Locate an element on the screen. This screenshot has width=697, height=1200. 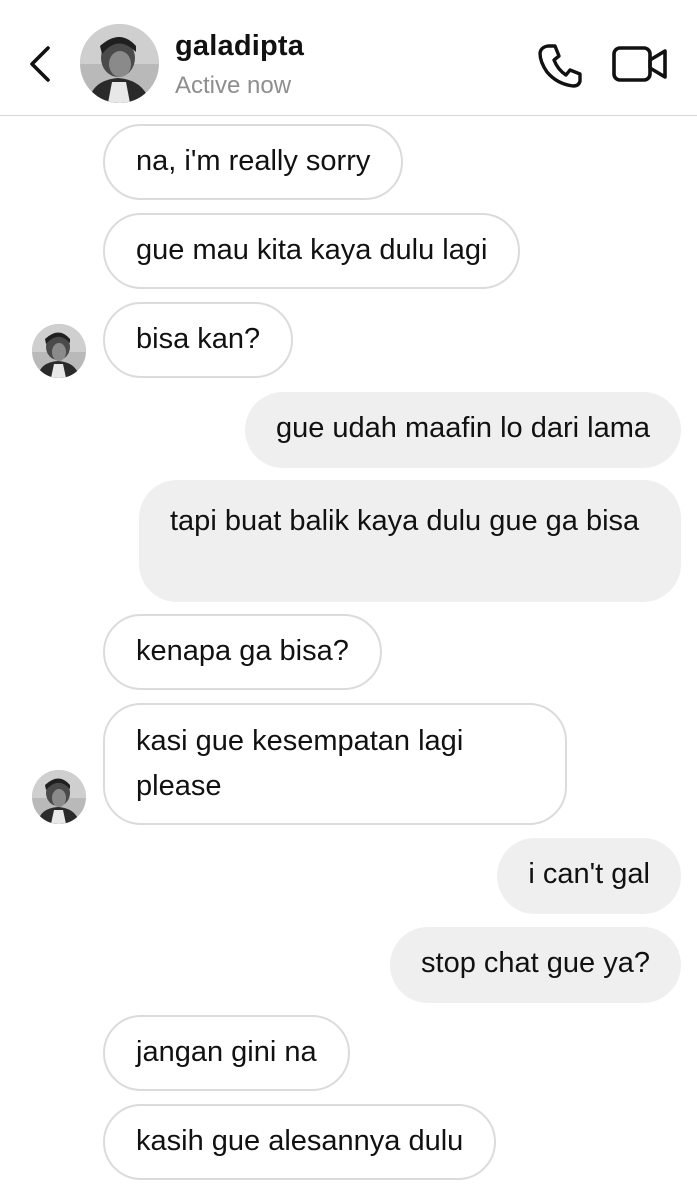
message-outgoing: gue udah maafin lo dari lama is located at coordinates (462, 430).